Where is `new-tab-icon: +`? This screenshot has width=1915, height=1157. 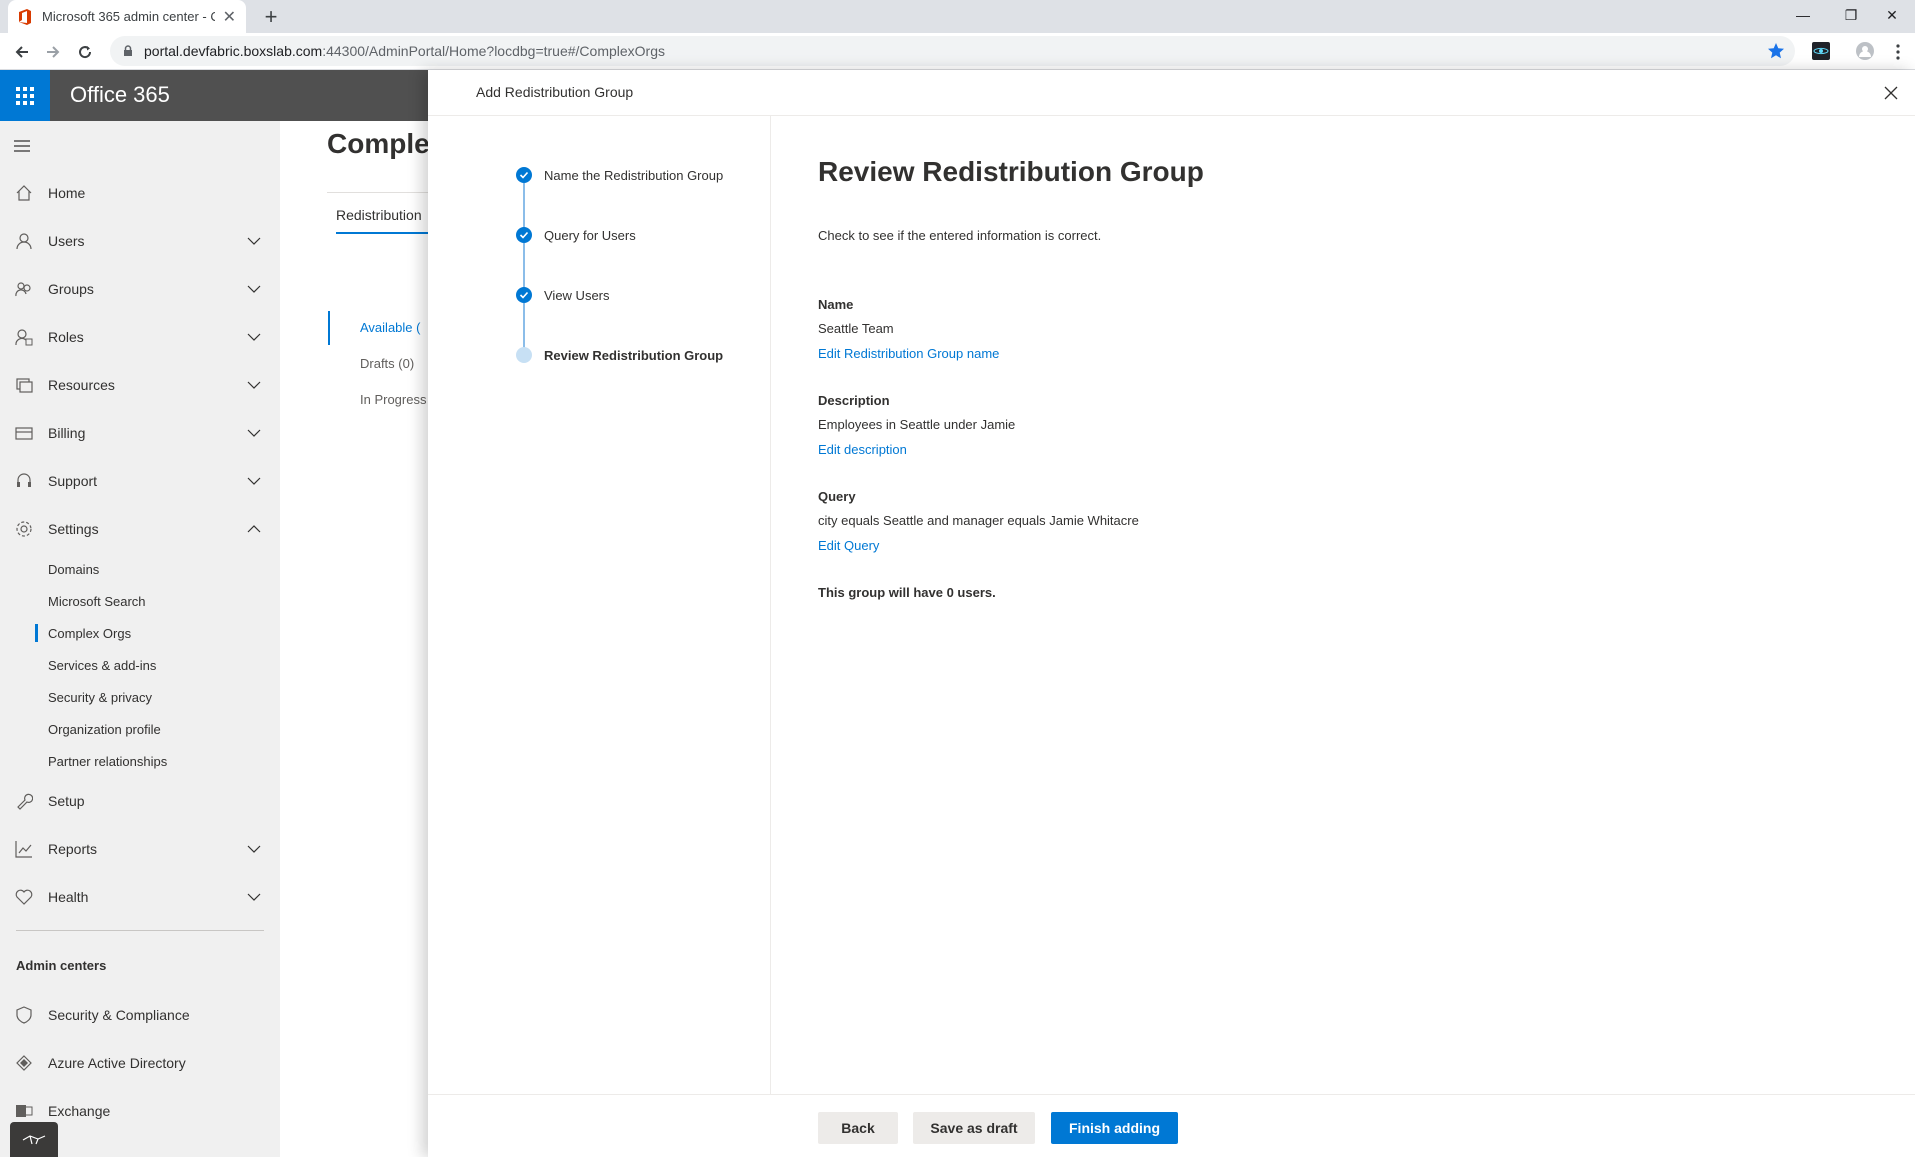
new-tab-icon: + is located at coordinates (271, 17).